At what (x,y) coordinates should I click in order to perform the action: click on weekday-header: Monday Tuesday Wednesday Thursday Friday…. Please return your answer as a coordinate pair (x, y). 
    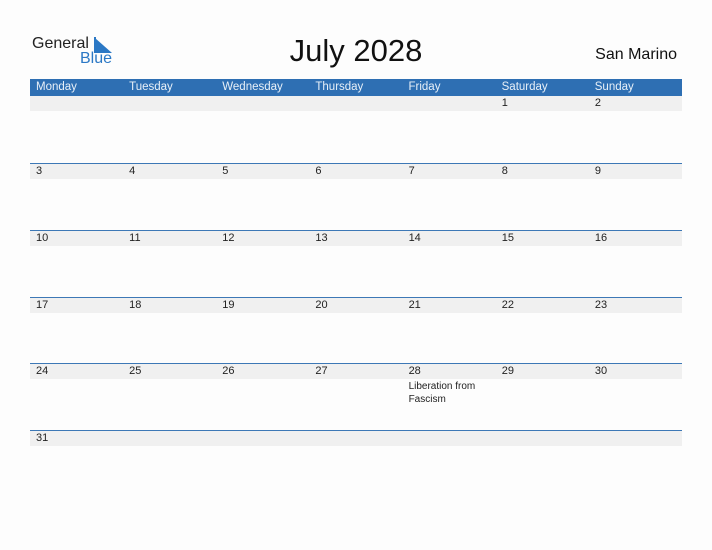
    Looking at the image, I should click on (356, 87).